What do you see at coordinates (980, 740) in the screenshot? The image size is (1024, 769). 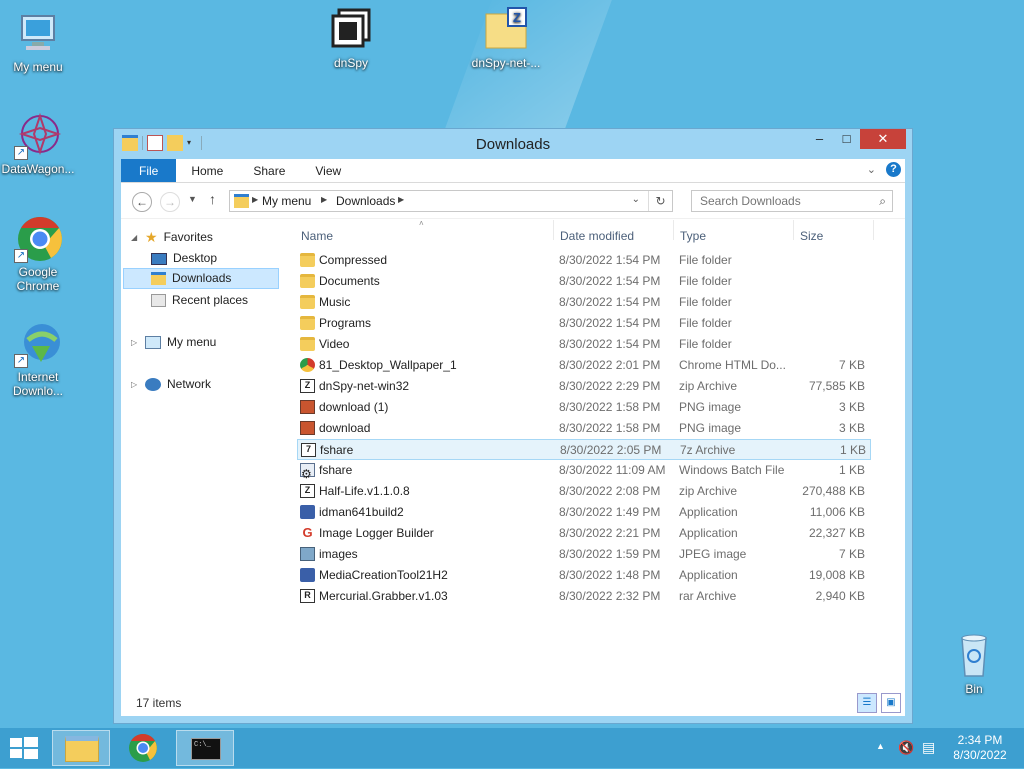 I see `clock-time: 2:34 PM` at bounding box center [980, 740].